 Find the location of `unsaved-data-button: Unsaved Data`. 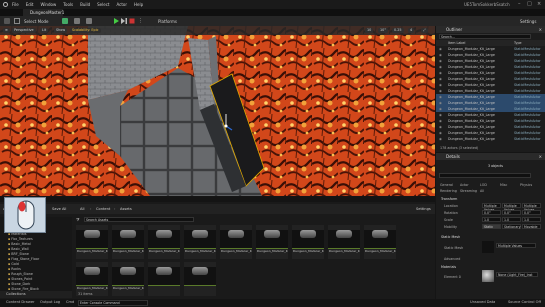

unsaved-data-button: Unsaved Data is located at coordinates (482, 302).